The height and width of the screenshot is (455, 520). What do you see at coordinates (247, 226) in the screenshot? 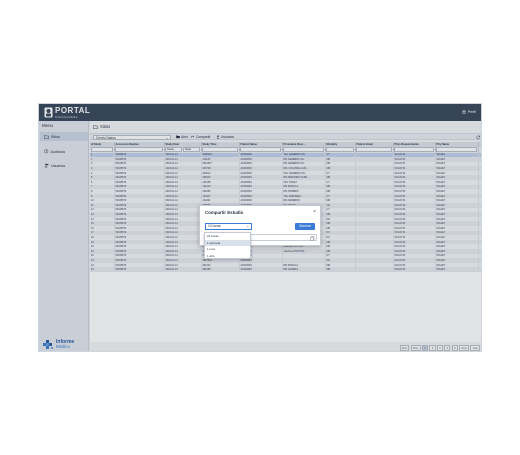
I see `chevron-down-icon: ⌄` at bounding box center [247, 226].